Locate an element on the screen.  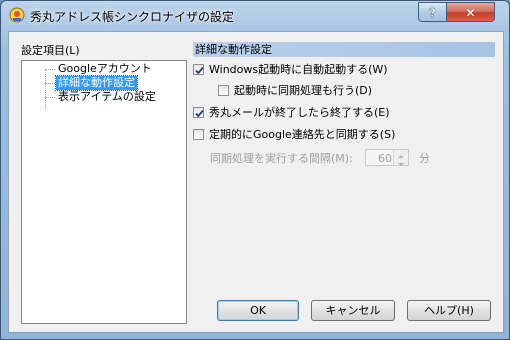
periodic-sync-checkbox is located at coordinates (198, 134).